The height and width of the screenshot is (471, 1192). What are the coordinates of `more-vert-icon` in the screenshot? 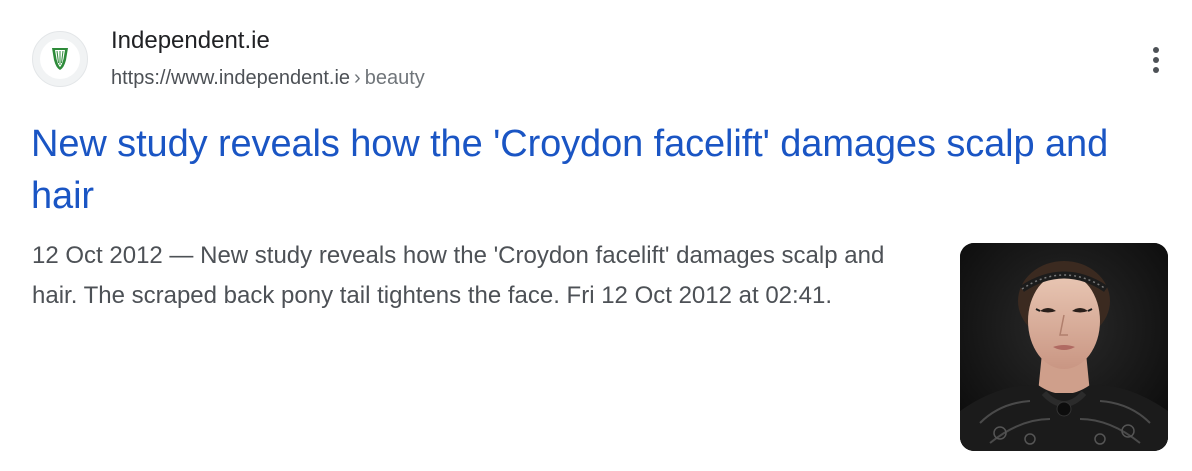 It's located at (1156, 50).